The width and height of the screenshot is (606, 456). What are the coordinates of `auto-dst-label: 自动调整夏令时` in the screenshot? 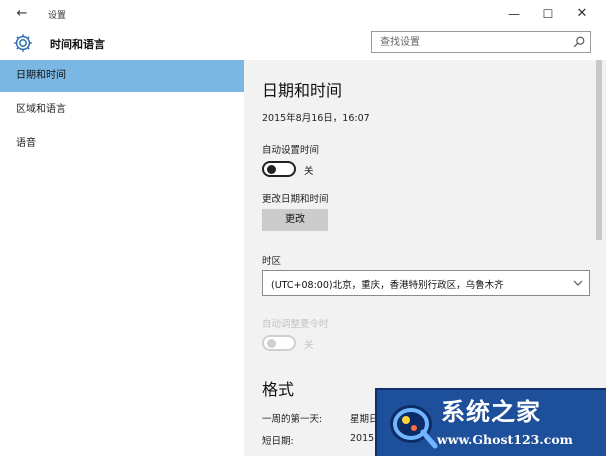 It's located at (295, 324).